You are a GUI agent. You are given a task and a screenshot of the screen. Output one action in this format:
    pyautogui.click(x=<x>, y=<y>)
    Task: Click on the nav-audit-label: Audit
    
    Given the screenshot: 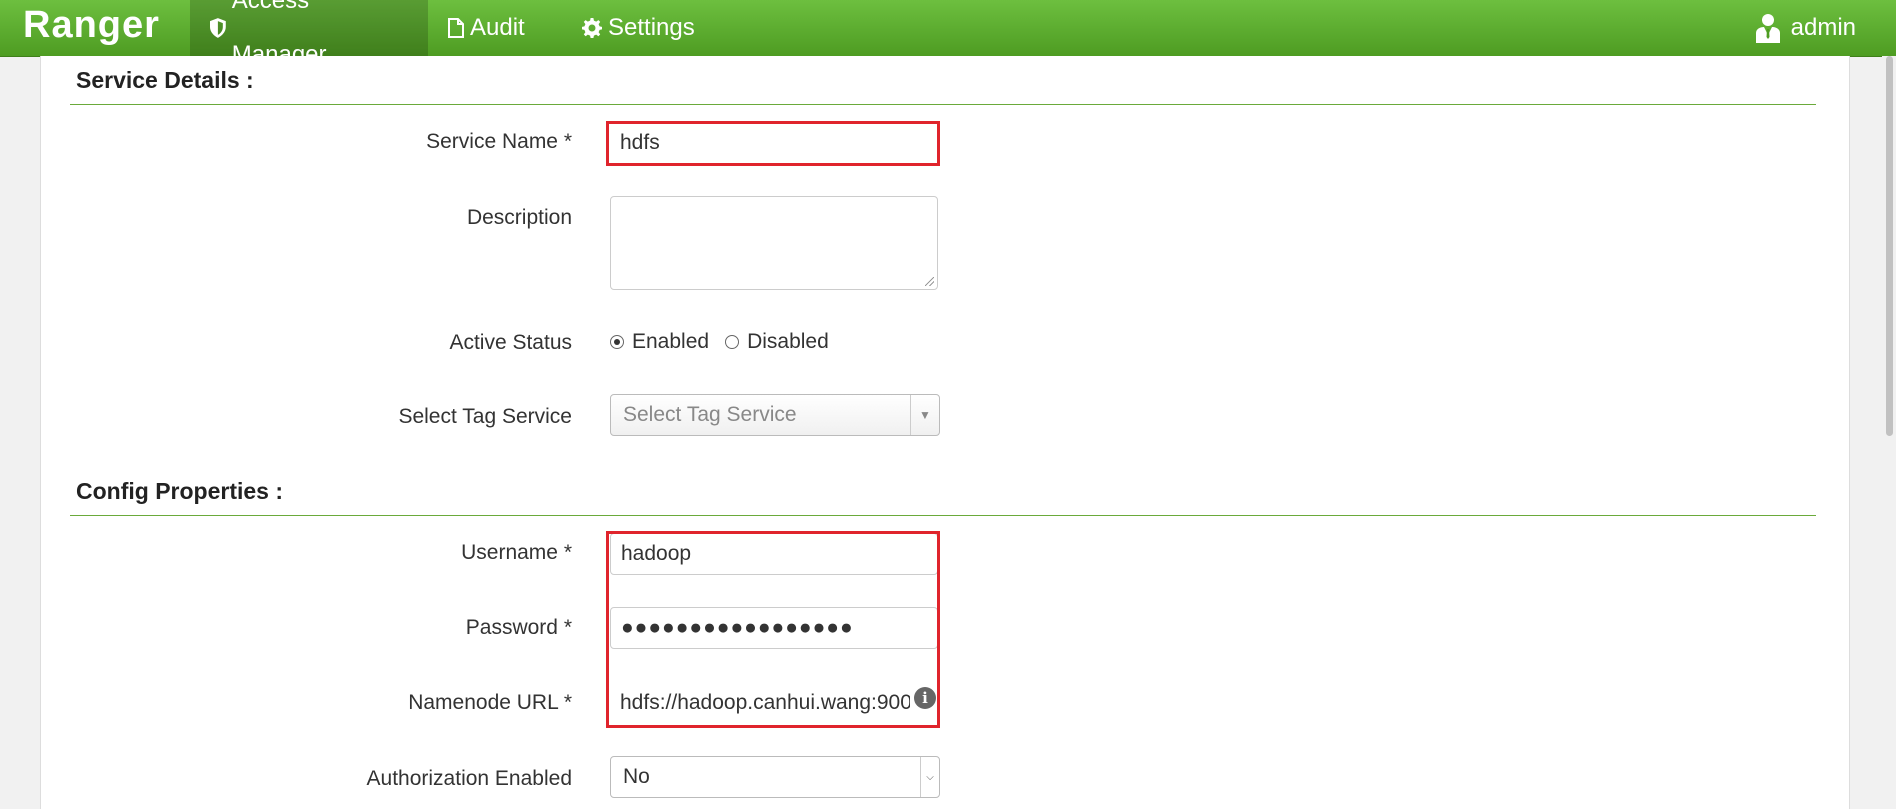 What is the action you would take?
    pyautogui.click(x=497, y=27)
    